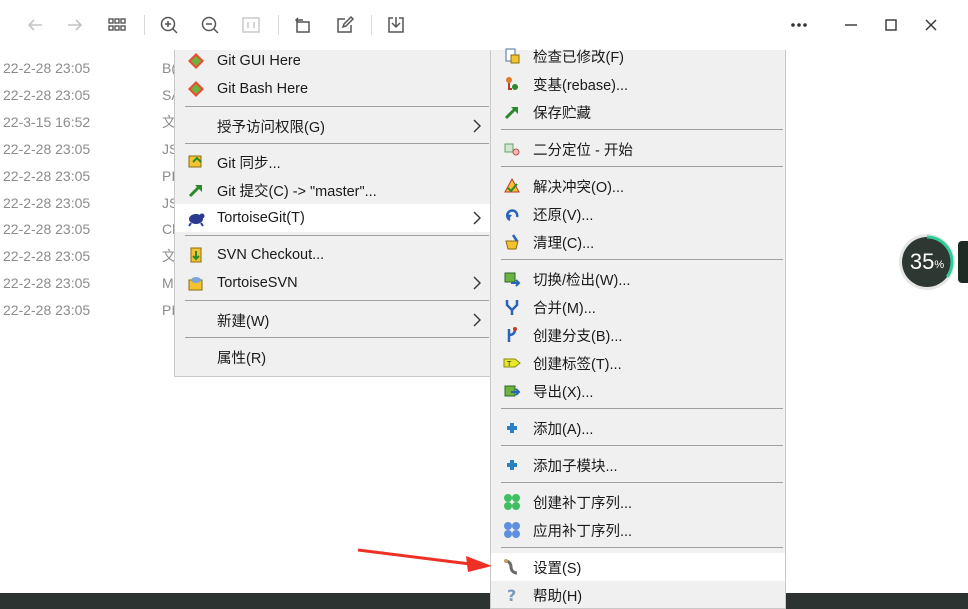 The height and width of the screenshot is (609, 968). Describe the element at coordinates (512, 502) in the screenshot. I see `create-patch-icon` at that location.